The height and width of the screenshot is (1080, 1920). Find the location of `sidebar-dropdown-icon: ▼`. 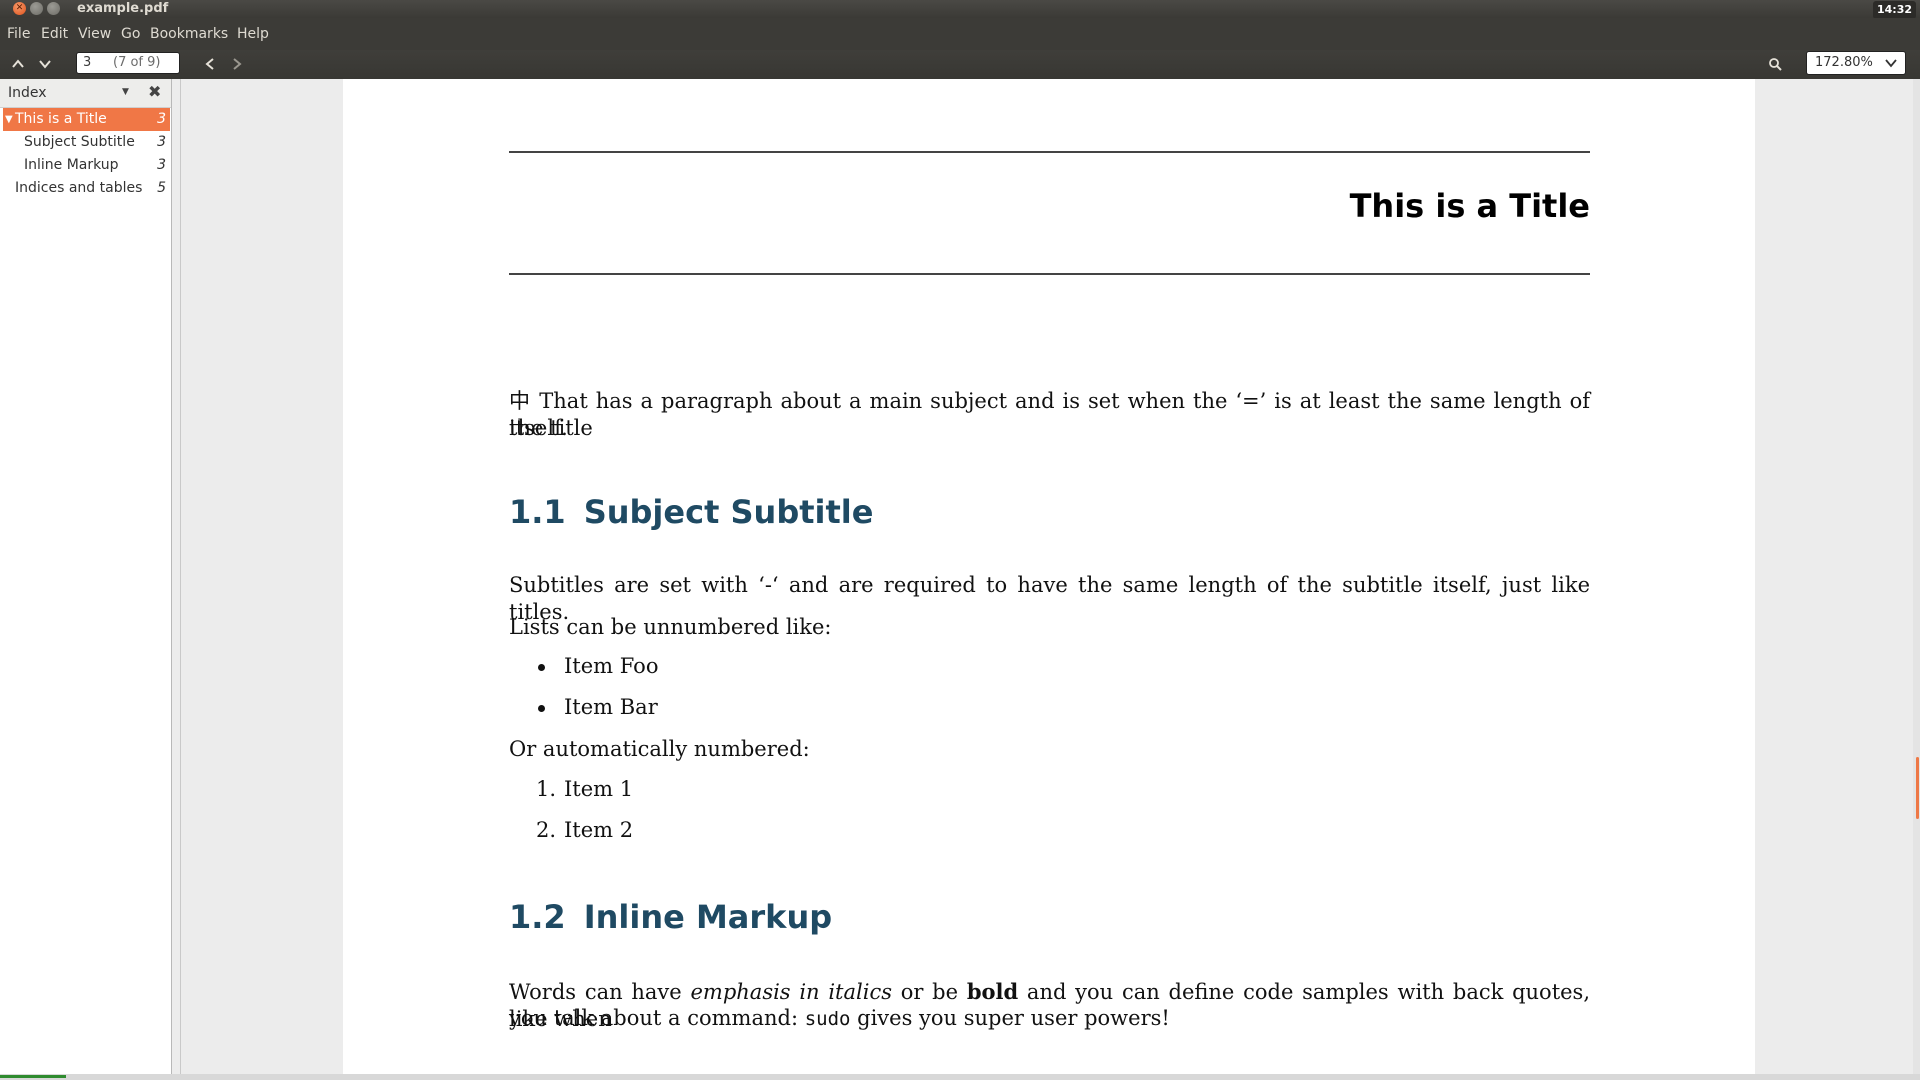

sidebar-dropdown-icon: ▼ is located at coordinates (125, 92).